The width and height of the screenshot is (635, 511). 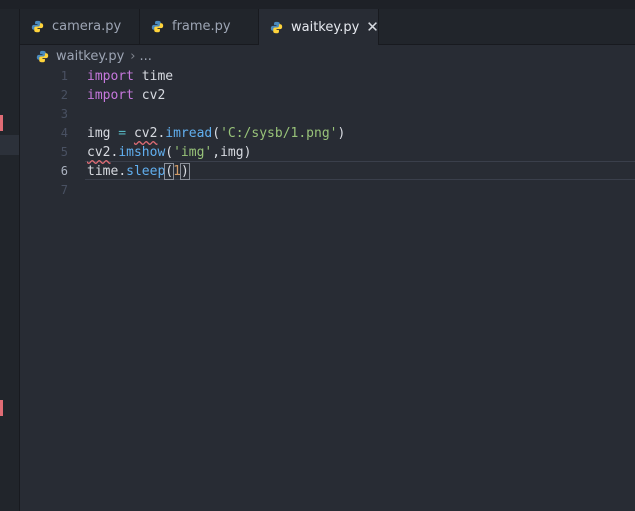 What do you see at coordinates (189, 133) in the screenshot?
I see `function-name: imread` at bounding box center [189, 133].